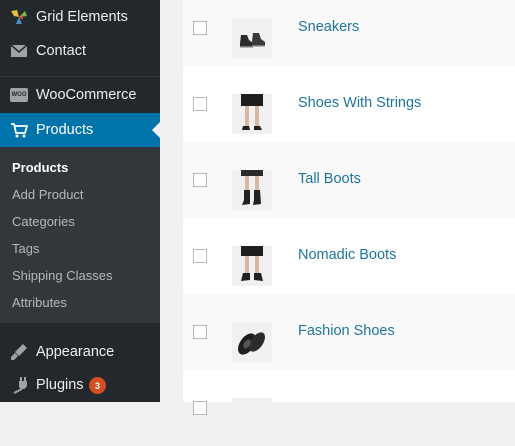  What do you see at coordinates (19, 130) in the screenshot?
I see `cart-icon` at bounding box center [19, 130].